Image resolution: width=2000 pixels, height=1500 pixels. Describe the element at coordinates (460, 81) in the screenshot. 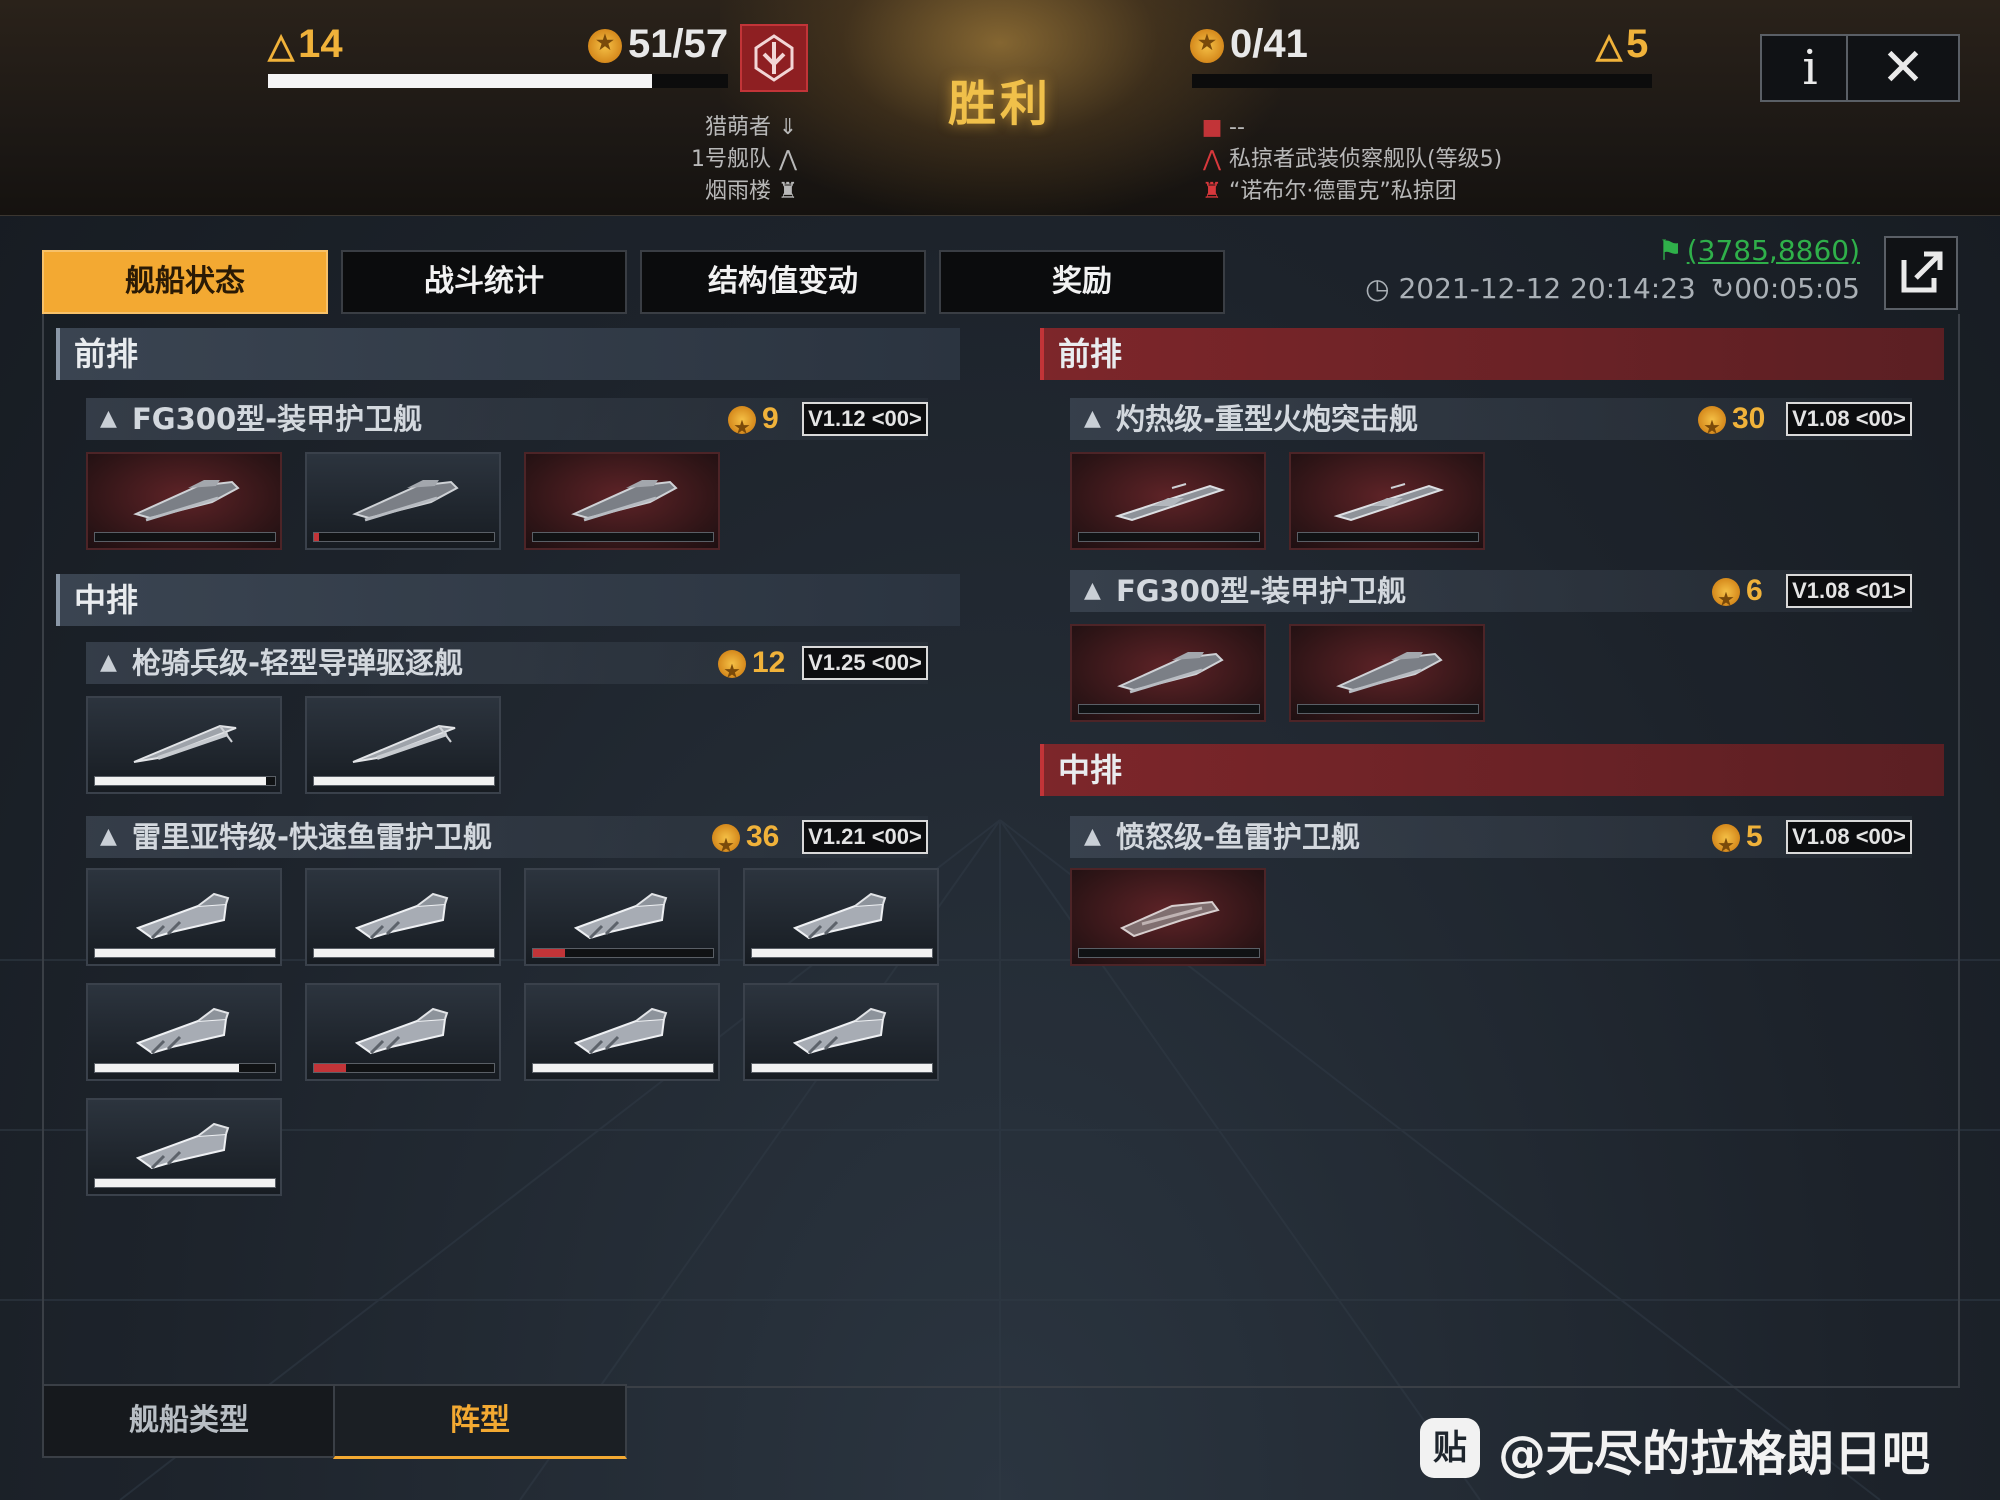

I see `left-hp-fill` at that location.